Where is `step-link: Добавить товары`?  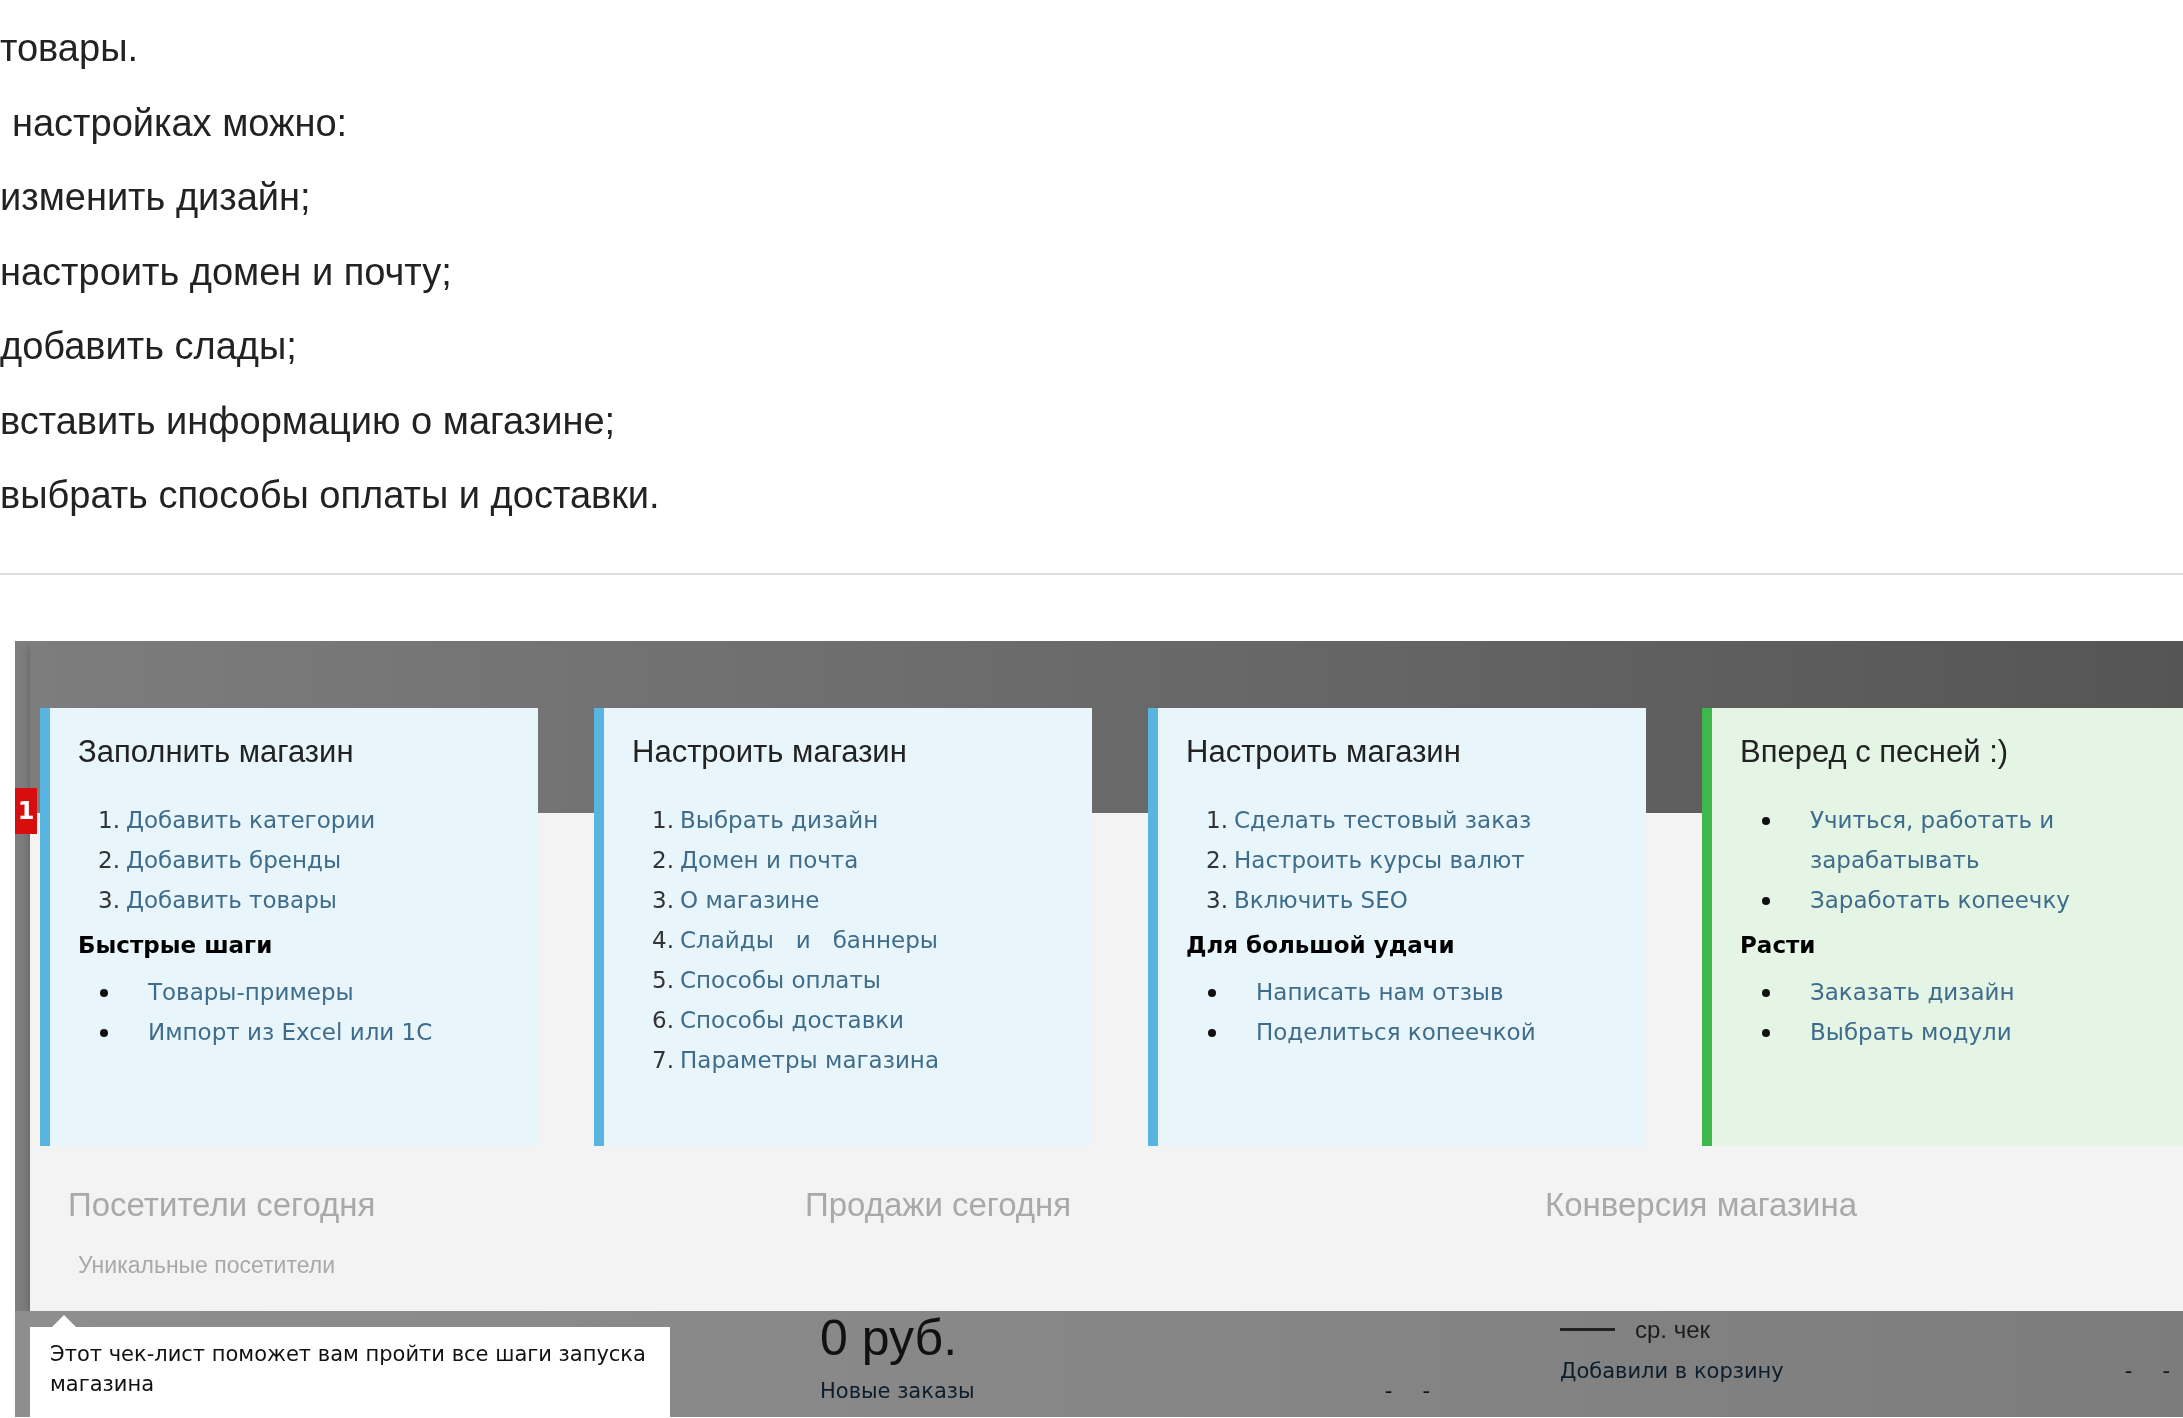
step-link: Добавить товары is located at coordinates (231, 899).